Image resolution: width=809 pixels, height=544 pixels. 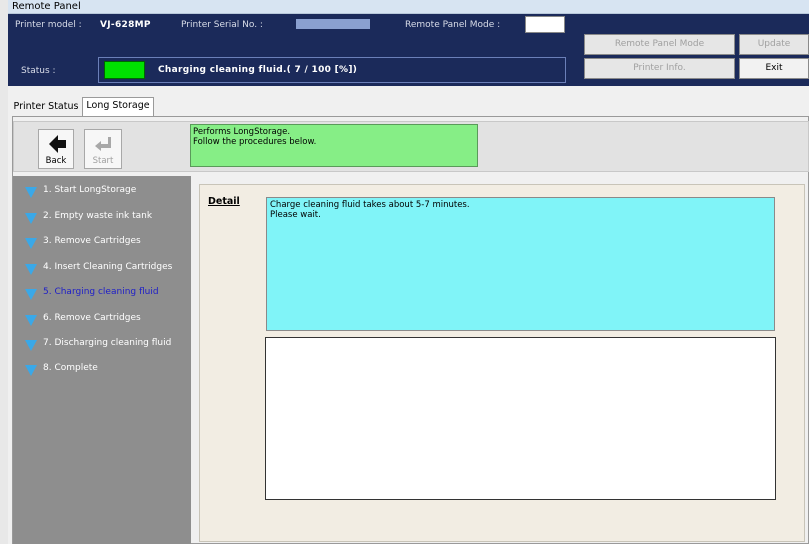 I want to click on exit-button: Exit, so click(x=774, y=68).